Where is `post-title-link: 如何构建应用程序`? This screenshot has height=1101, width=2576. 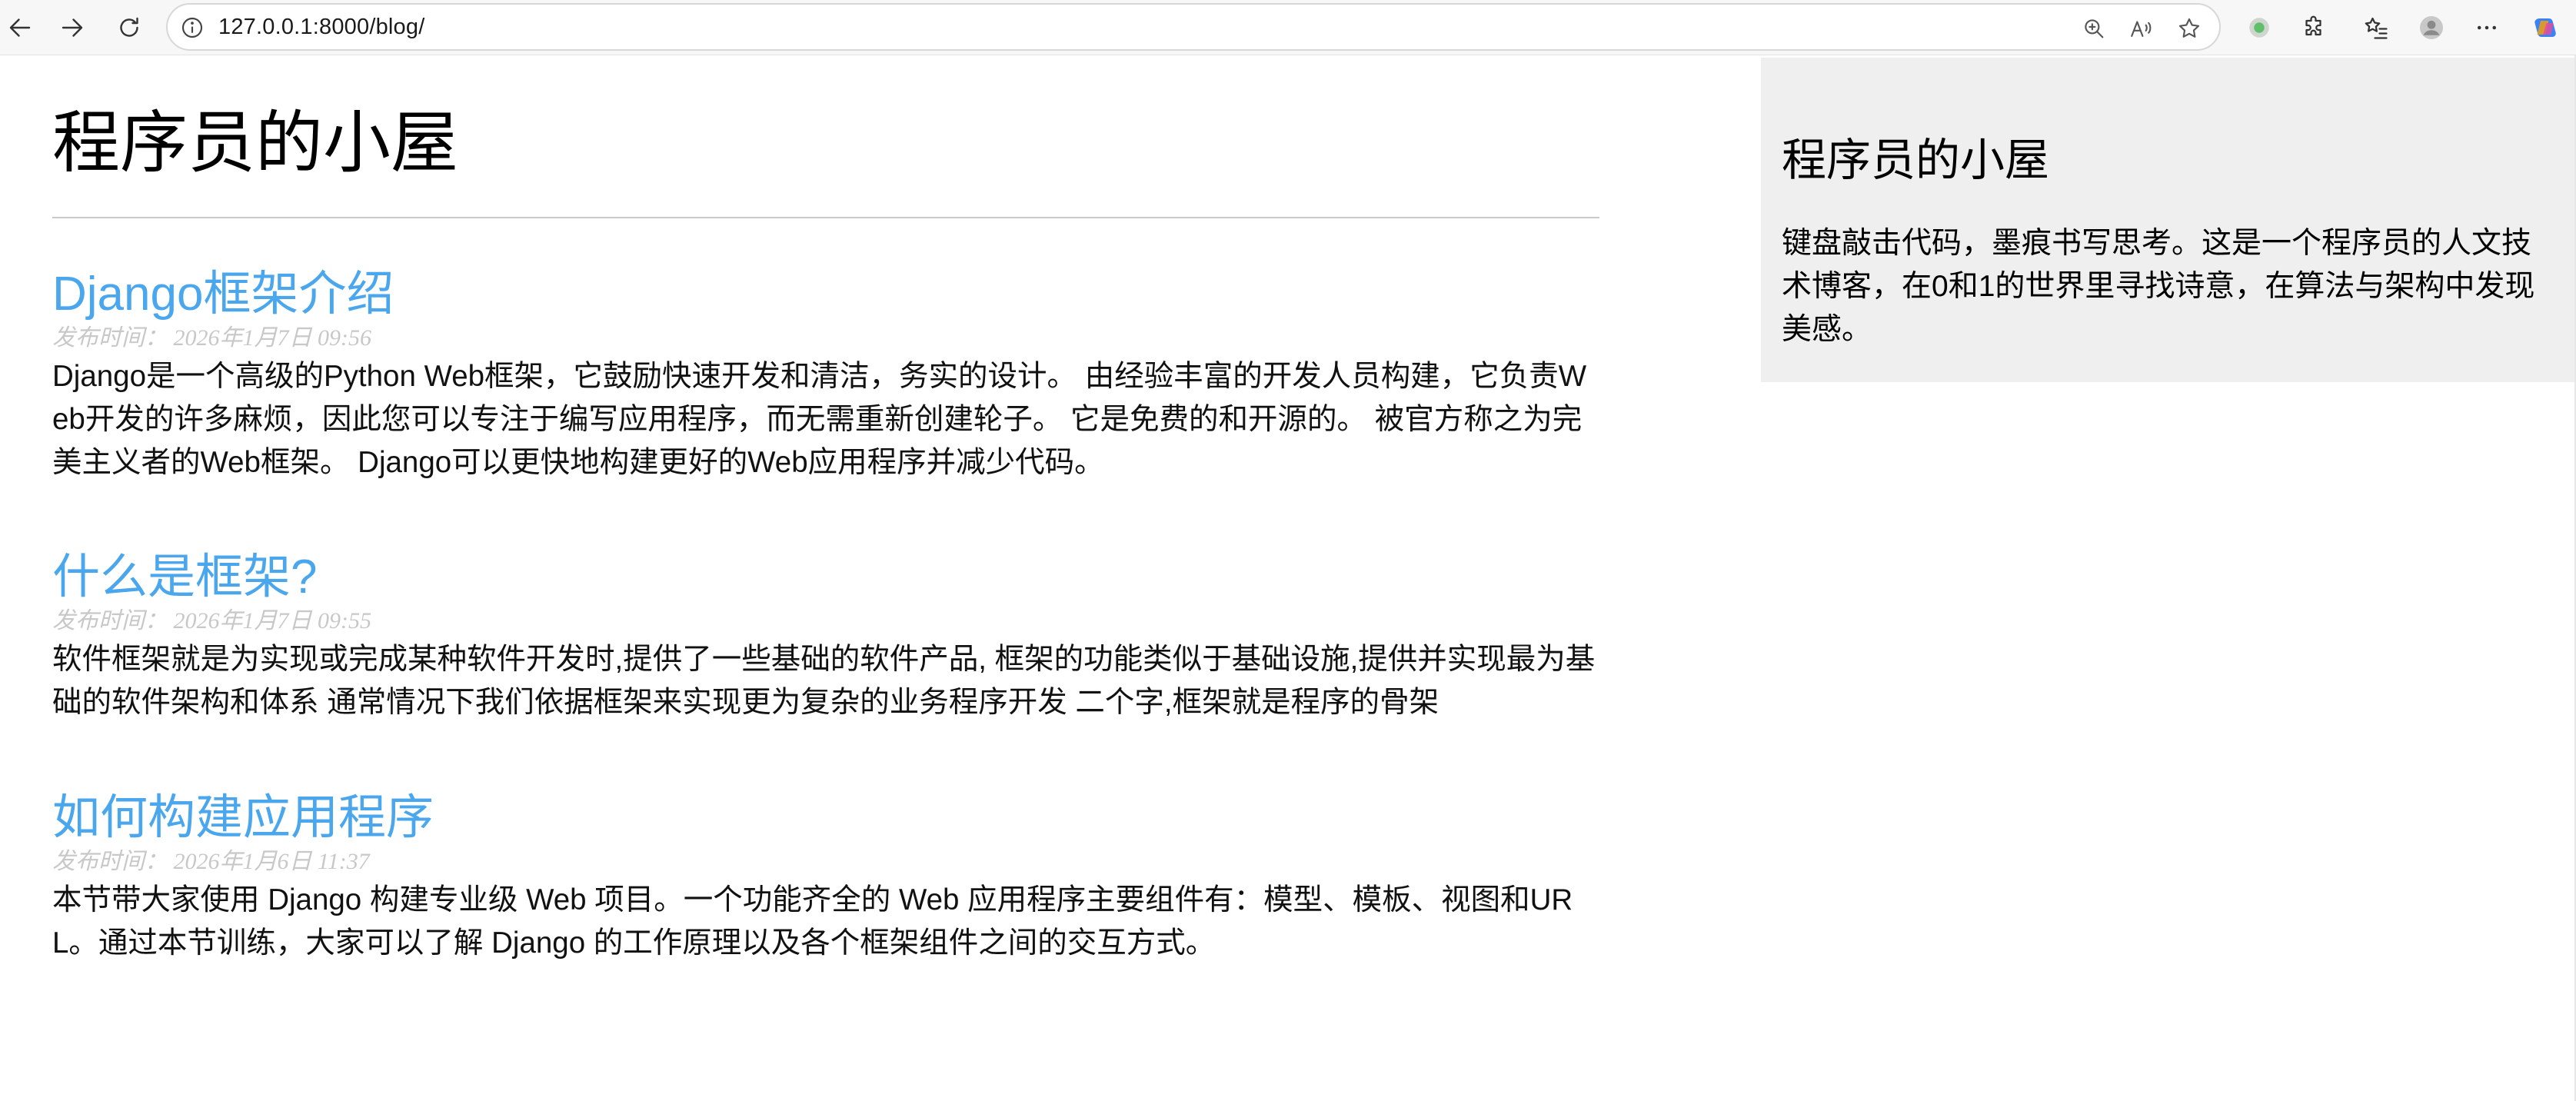 post-title-link: 如何构建应用程序 is located at coordinates (243, 819).